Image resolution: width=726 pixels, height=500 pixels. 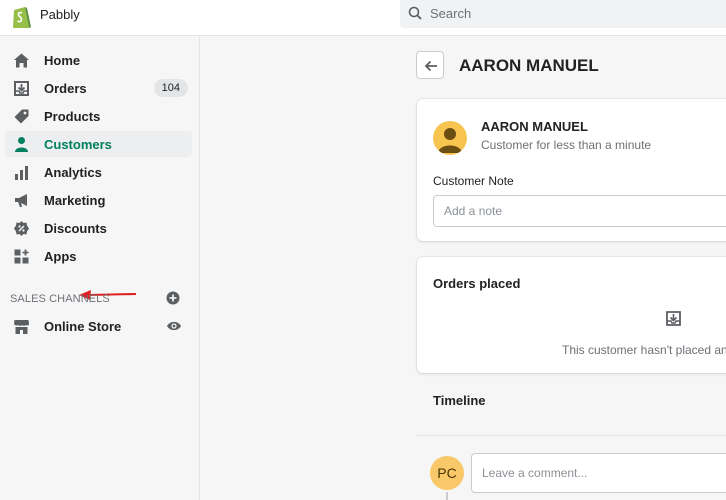 What do you see at coordinates (62, 60) in the screenshot?
I see `sidebar-item-label: Home` at bounding box center [62, 60].